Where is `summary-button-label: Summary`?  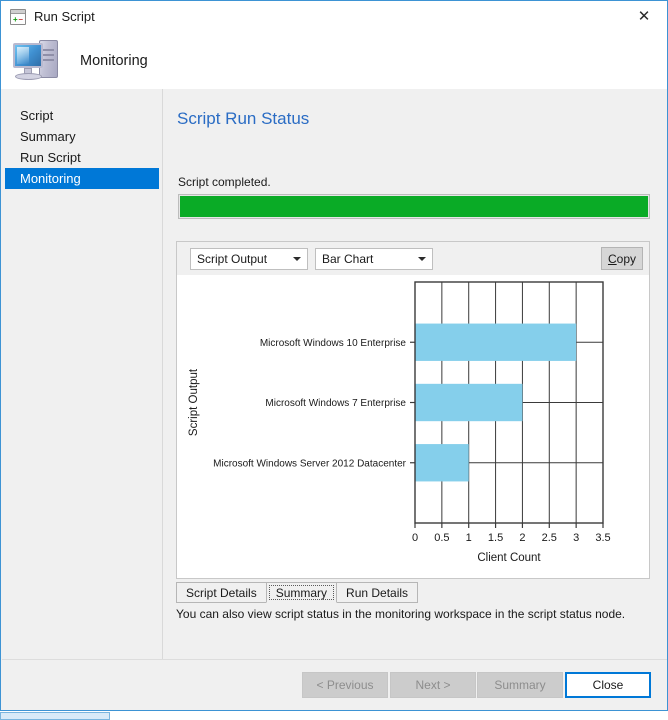
summary-button-label: Summary is located at coordinates (520, 685).